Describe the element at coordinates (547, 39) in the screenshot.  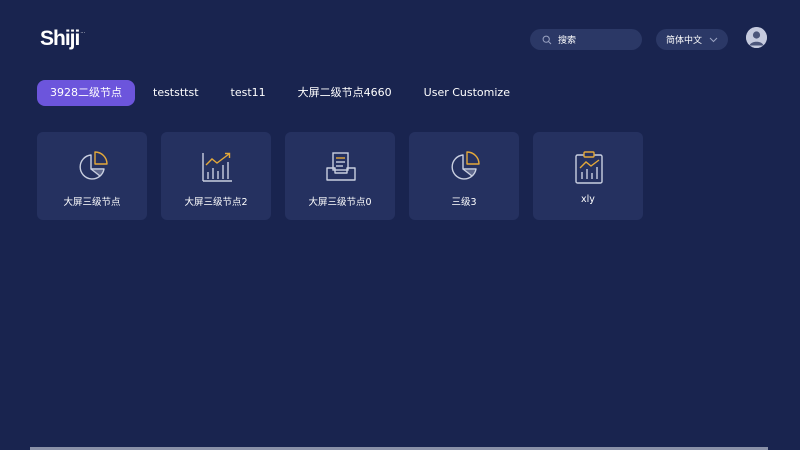
I see `search-icon` at that location.